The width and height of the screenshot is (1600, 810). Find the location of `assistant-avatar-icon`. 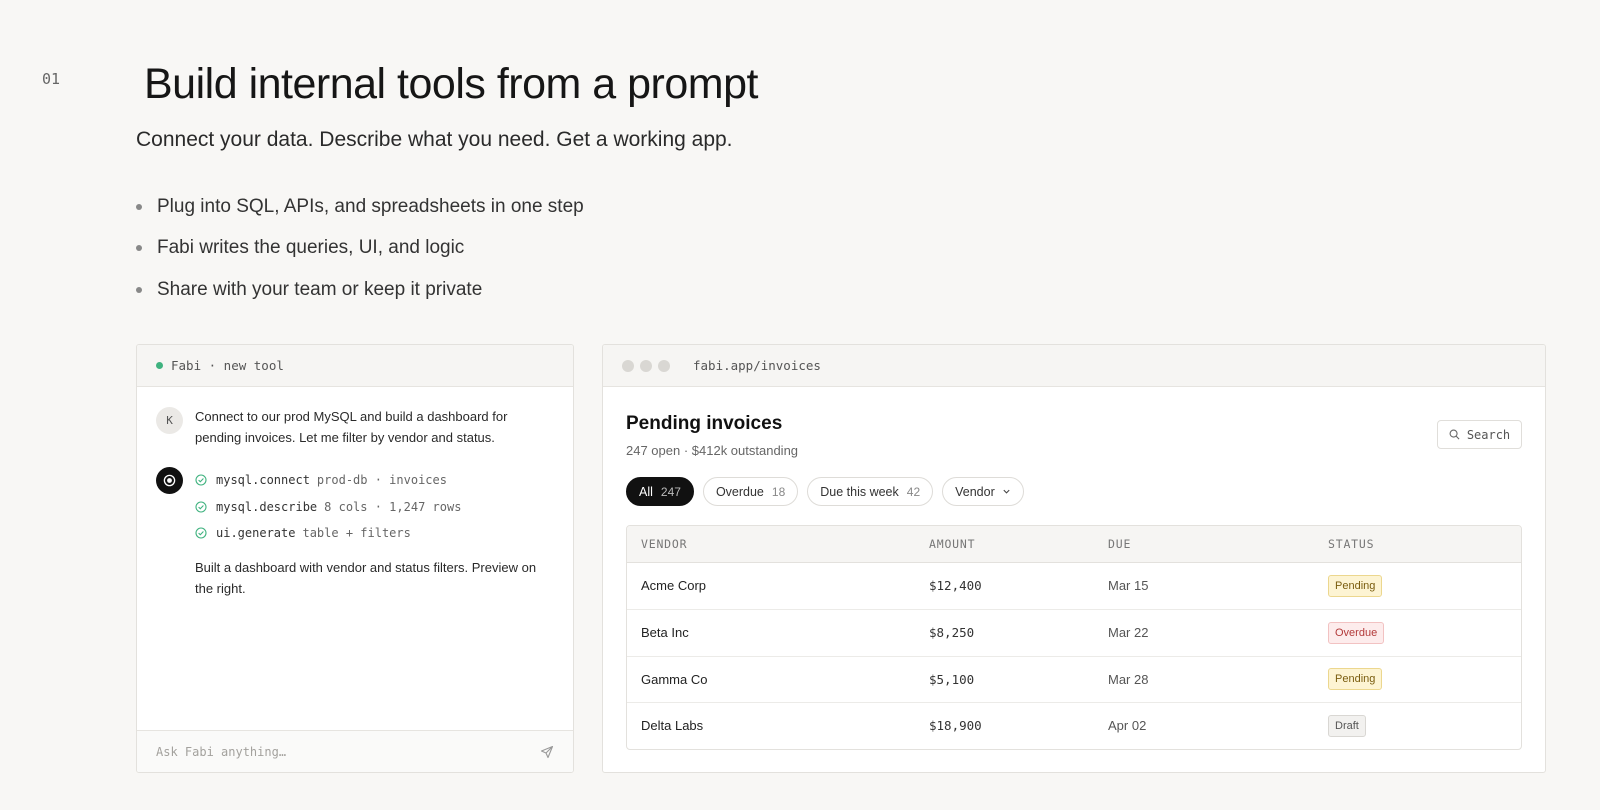

assistant-avatar-icon is located at coordinates (169, 480).